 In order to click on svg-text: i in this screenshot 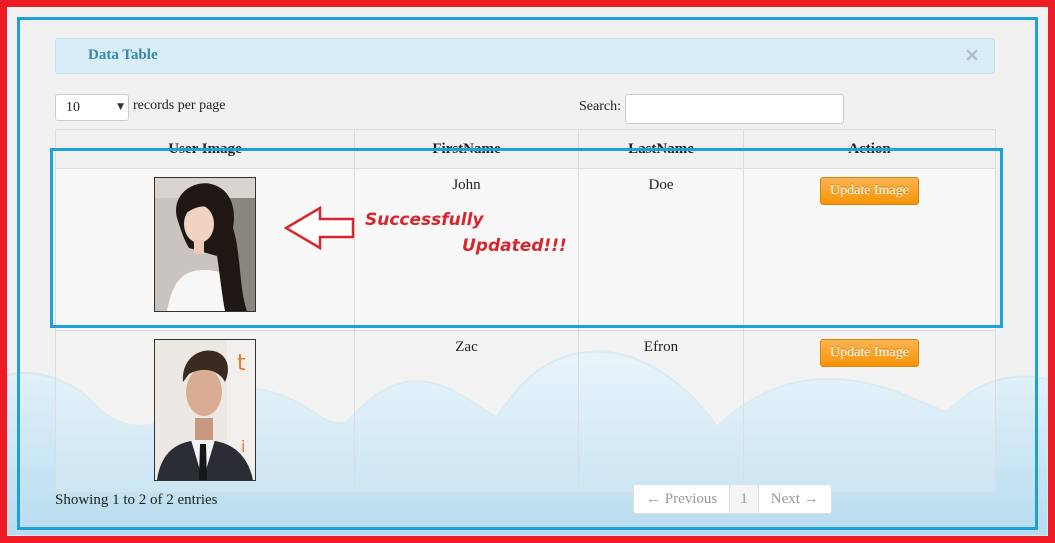, I will do `click(243, 446)`.